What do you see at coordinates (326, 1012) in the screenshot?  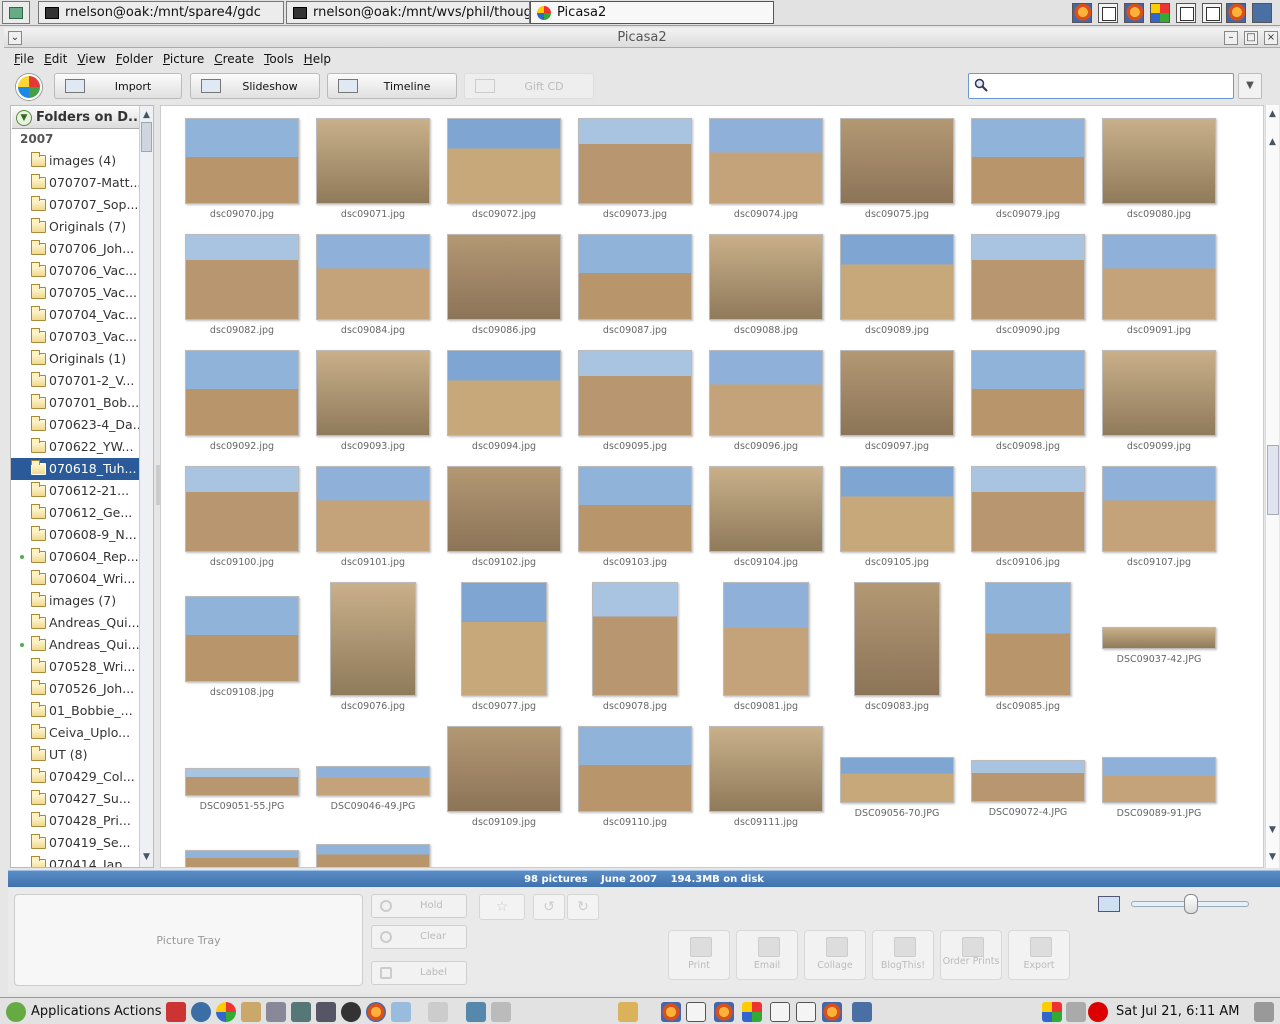 I see `monitor-icon` at bounding box center [326, 1012].